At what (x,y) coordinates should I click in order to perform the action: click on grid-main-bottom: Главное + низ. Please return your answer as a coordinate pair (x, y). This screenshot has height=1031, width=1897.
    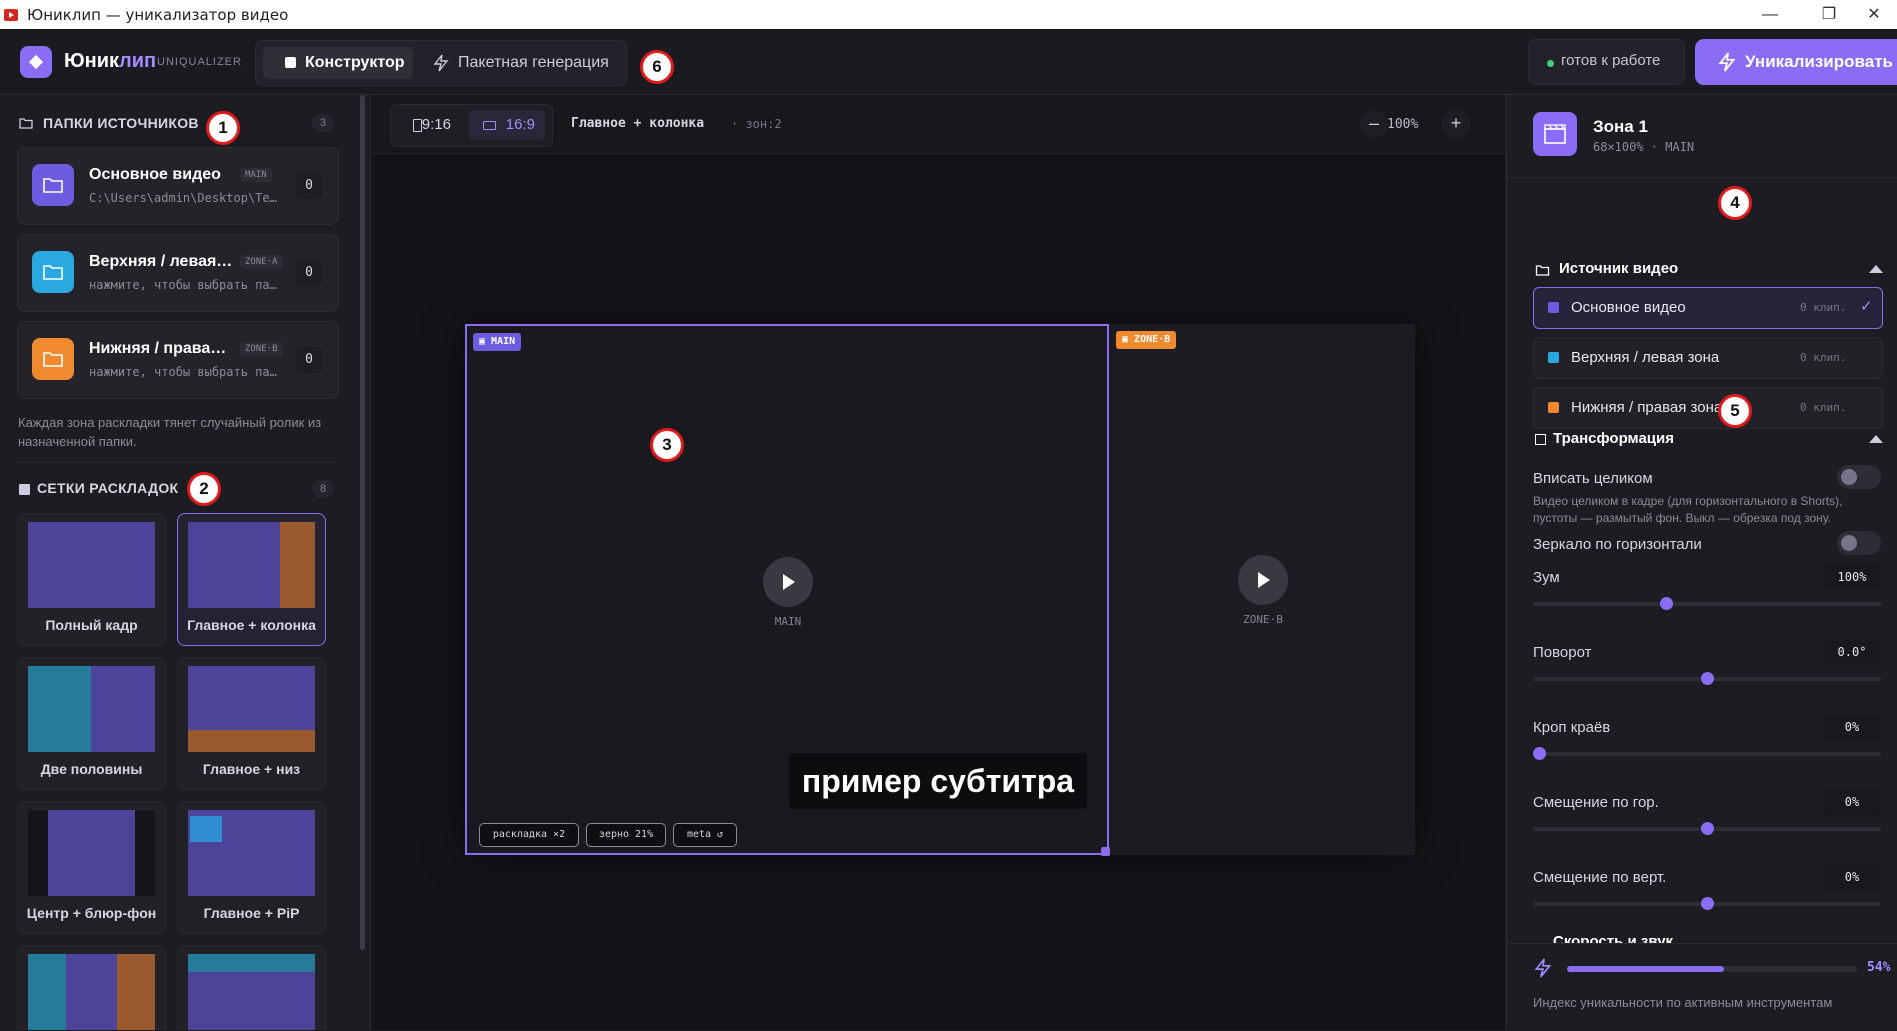
    Looking at the image, I should click on (251, 723).